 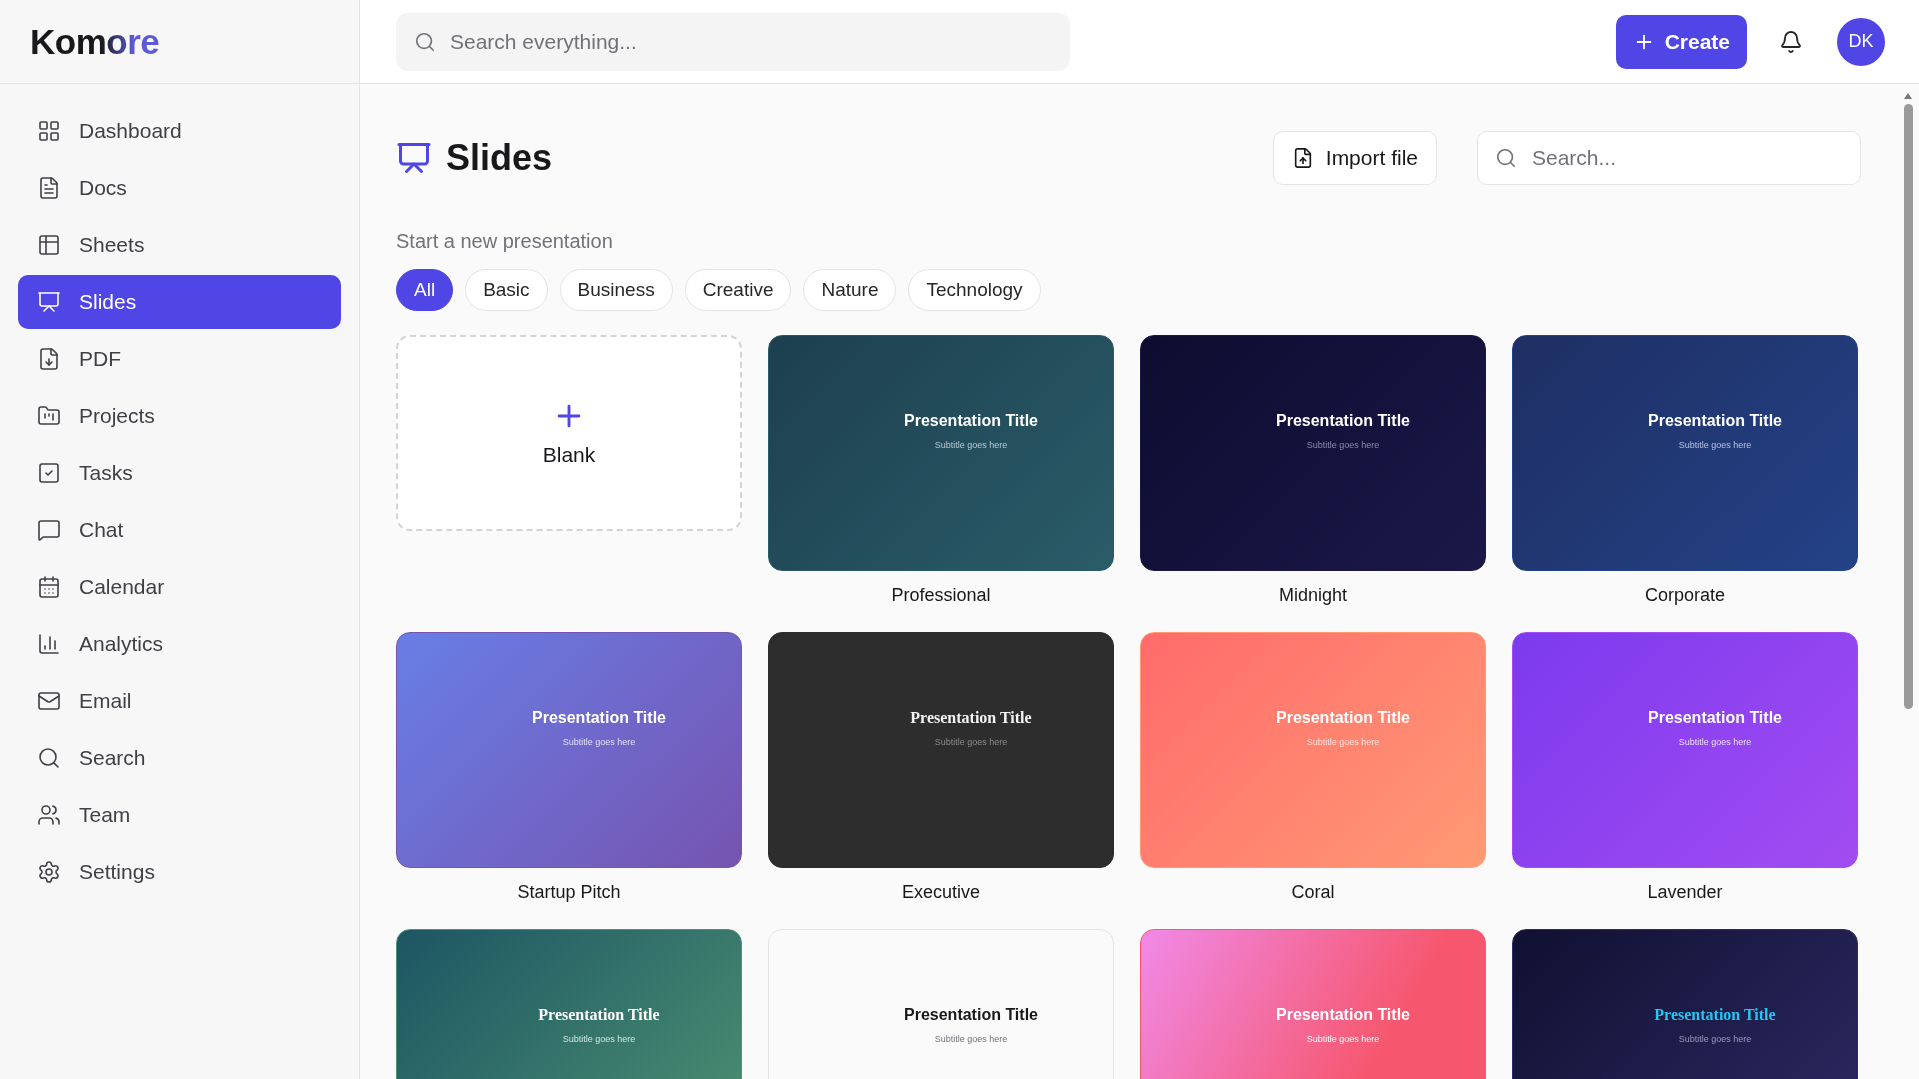 What do you see at coordinates (1684, 595) in the screenshot?
I see `template-name: Corporate` at bounding box center [1684, 595].